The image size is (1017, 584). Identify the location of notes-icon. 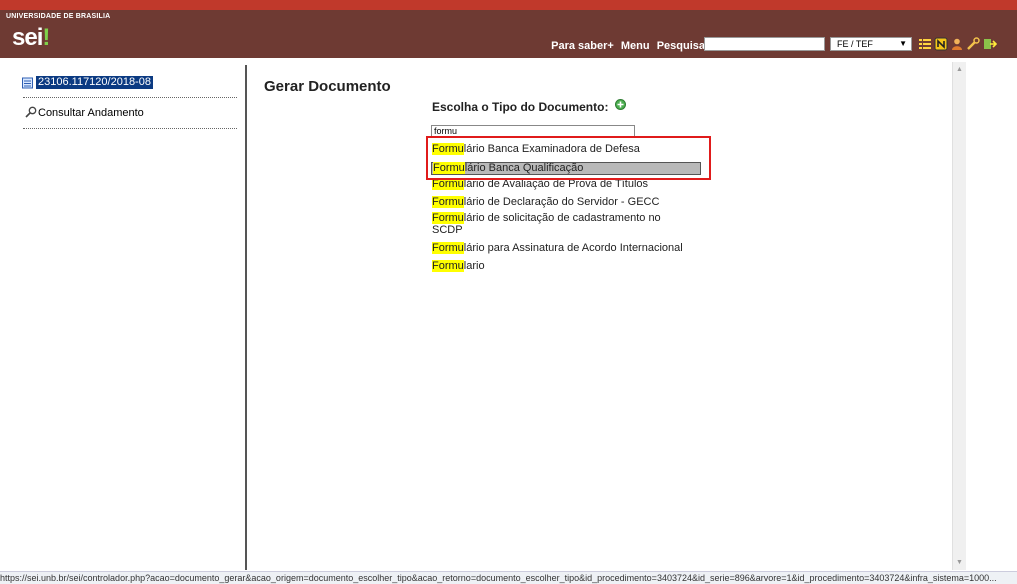
(941, 44).